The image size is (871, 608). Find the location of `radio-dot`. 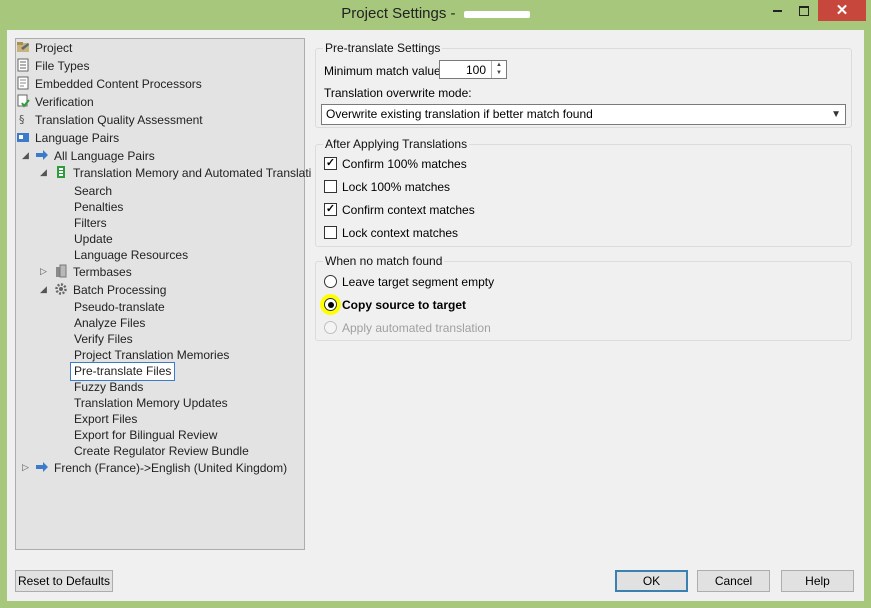

radio-dot is located at coordinates (330, 304).